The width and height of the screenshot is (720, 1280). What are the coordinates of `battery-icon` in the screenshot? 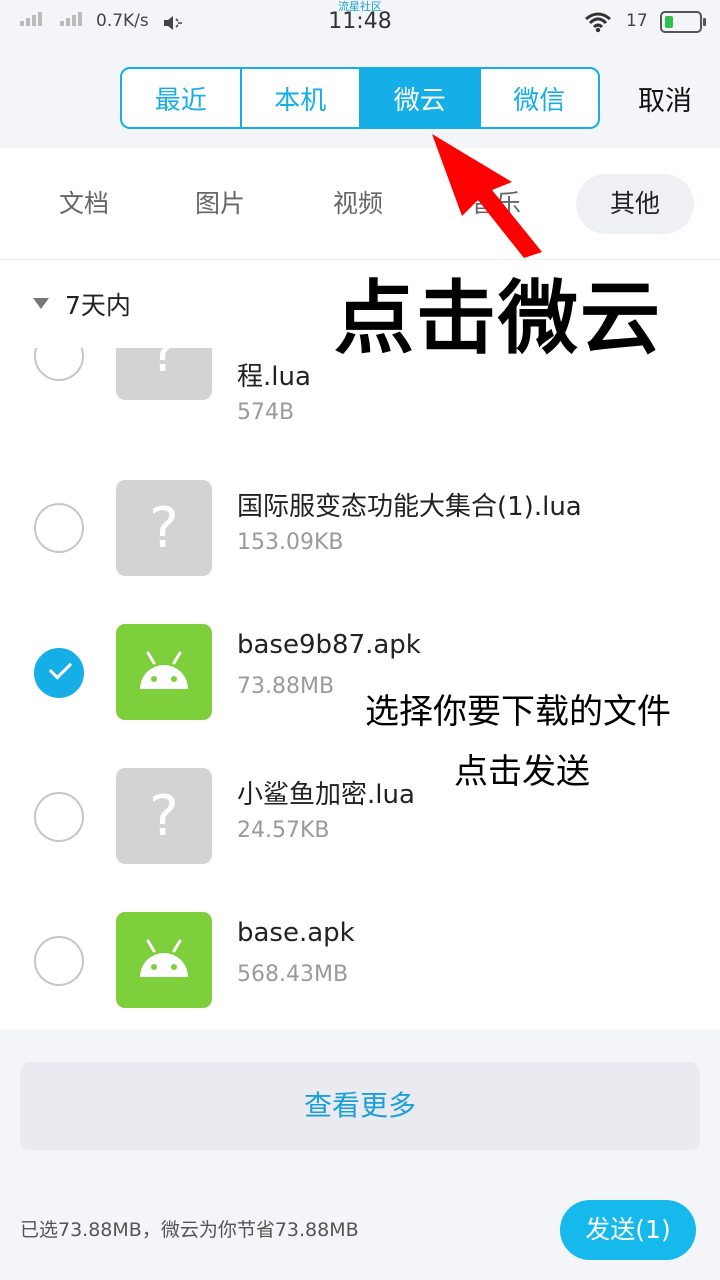 It's located at (683, 22).